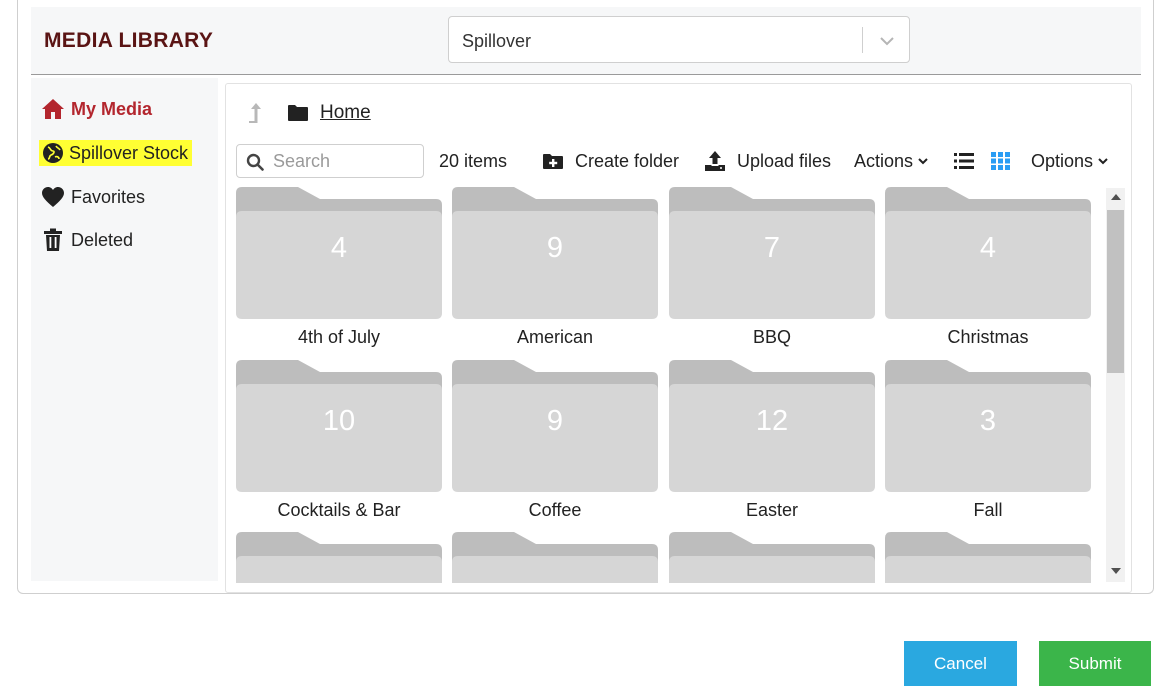 The image size is (1169, 699). What do you see at coordinates (772, 267) in the screenshot?
I see `folder-tile: 7 BBQ` at bounding box center [772, 267].